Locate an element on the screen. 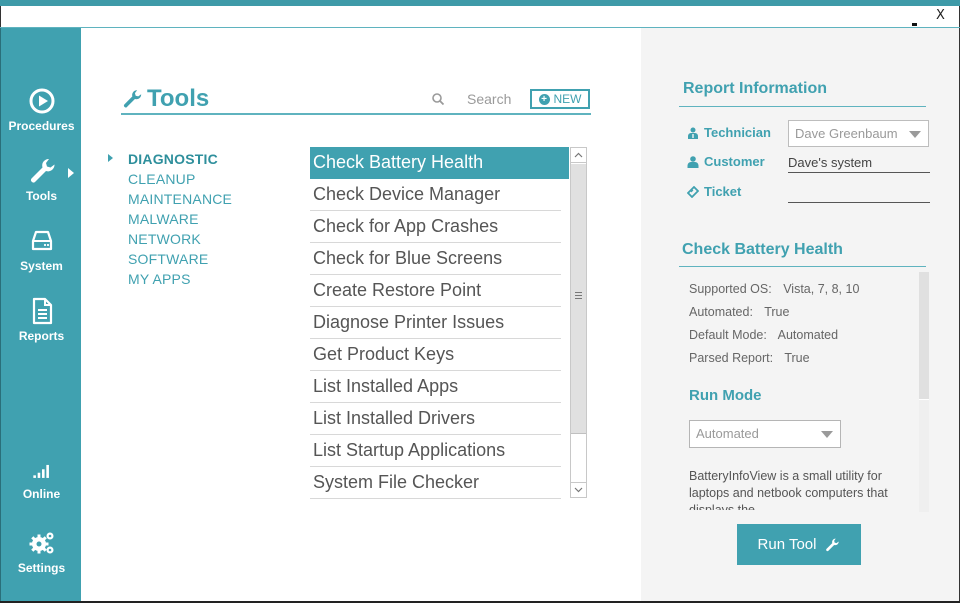 The image size is (960, 603). title-bar is located at coordinates (480, 16).